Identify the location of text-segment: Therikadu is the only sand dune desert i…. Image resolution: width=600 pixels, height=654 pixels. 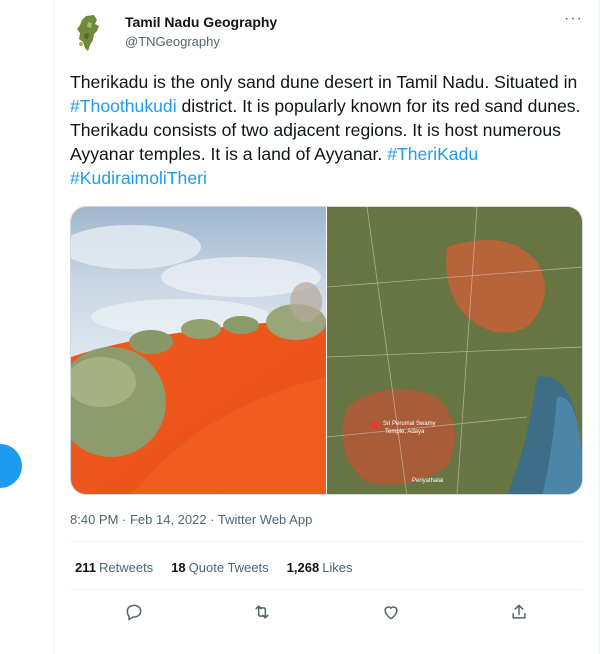
(324, 82).